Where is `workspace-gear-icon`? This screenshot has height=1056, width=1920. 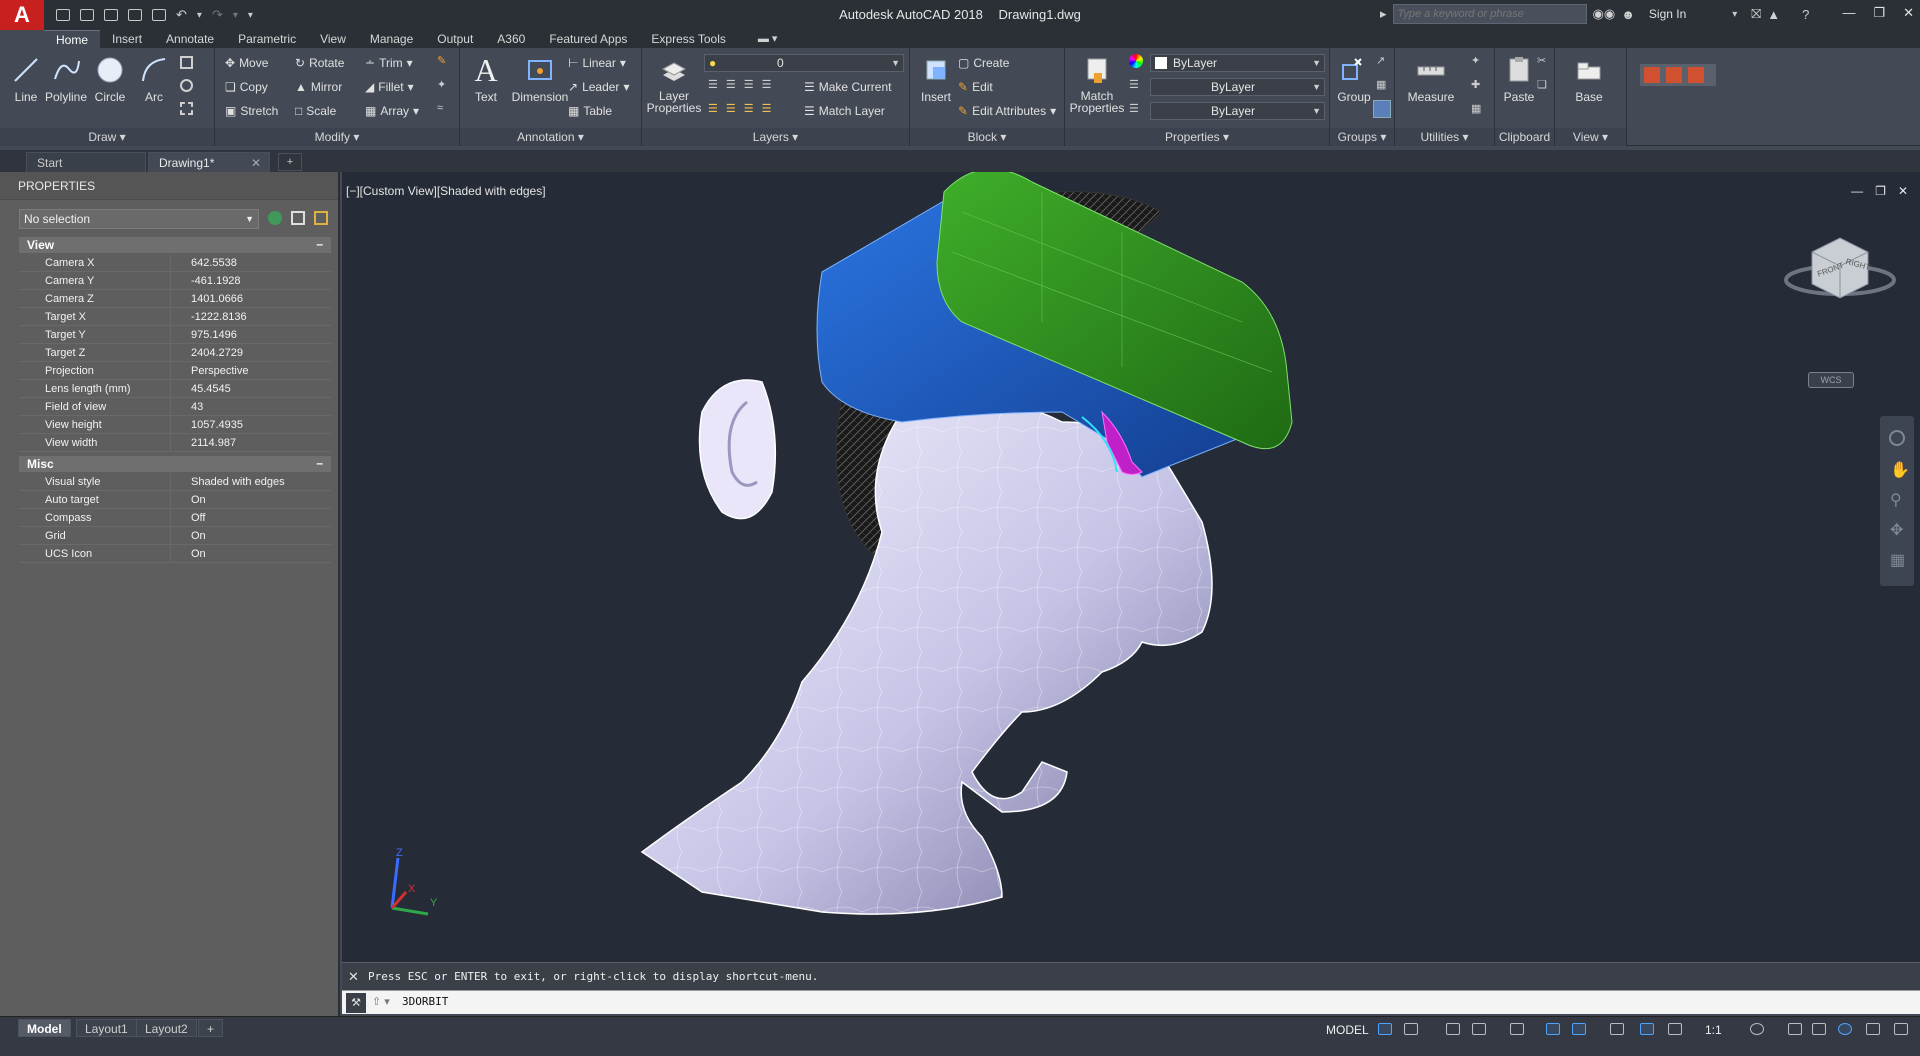 workspace-gear-icon is located at coordinates (1757, 1029).